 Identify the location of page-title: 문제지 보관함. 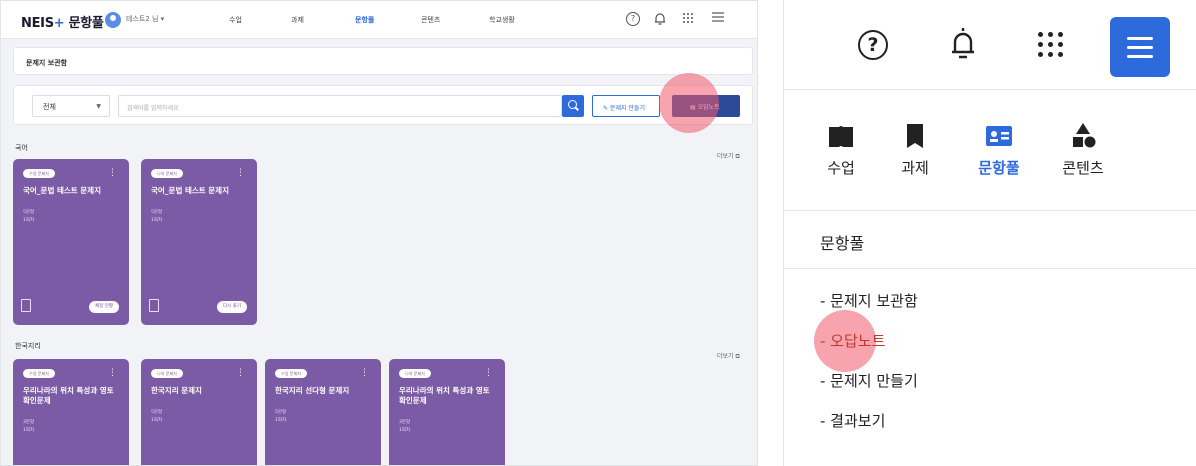
(47, 63).